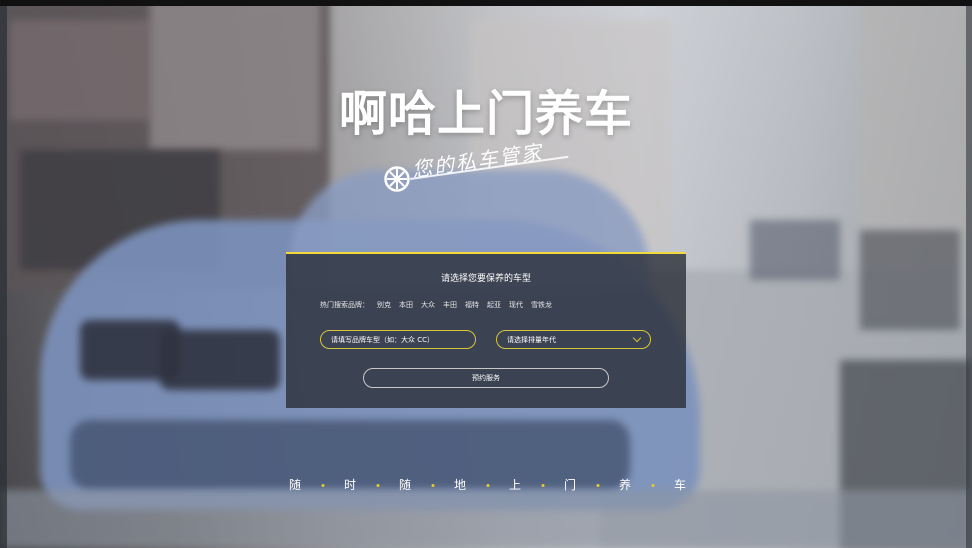 This screenshot has width=972, height=548. I want to click on tagline: 随时随地上门养车, so click(486, 485).